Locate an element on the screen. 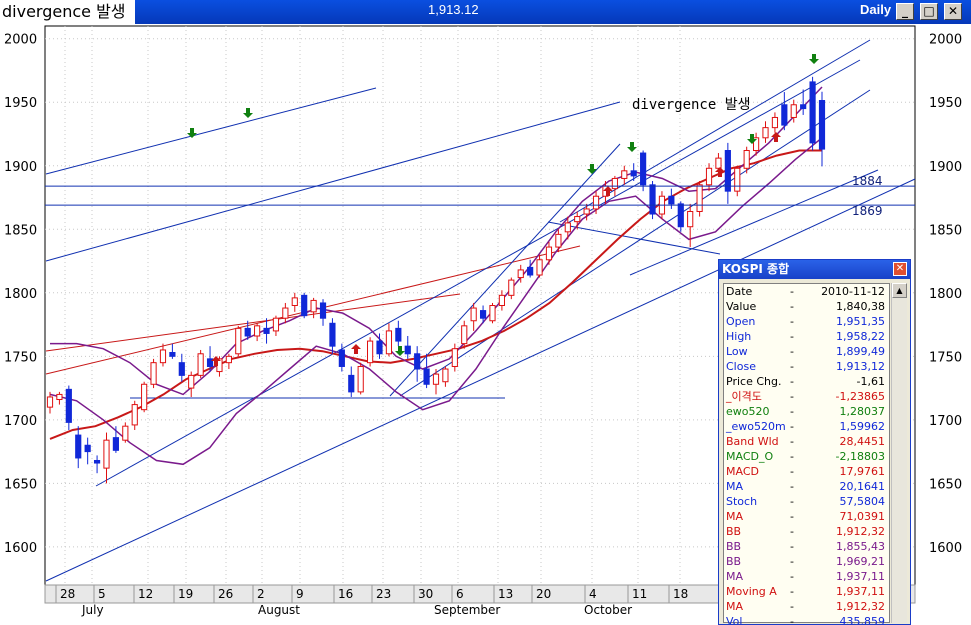  data-window-row: MACD - 17,9761 is located at coordinates (806, 471).